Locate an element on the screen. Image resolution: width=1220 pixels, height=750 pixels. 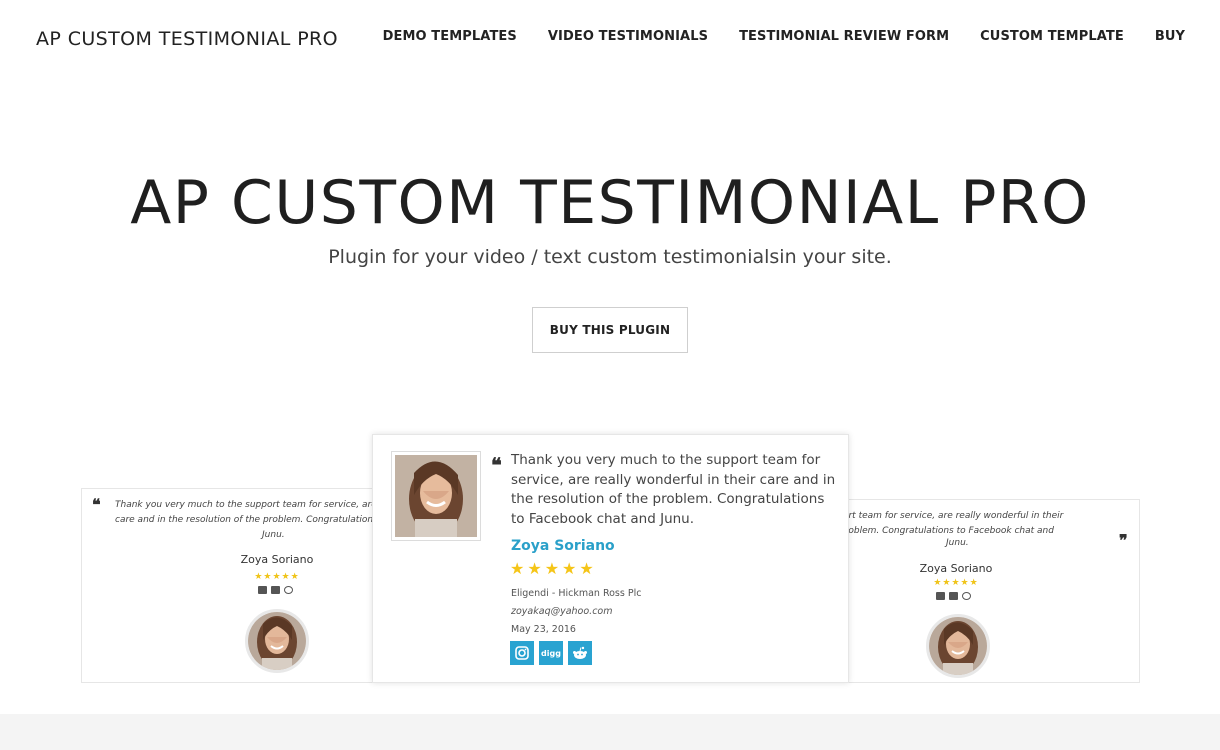
site-brand: AP CUSTOM TESTIMONIAL PRO is located at coordinates (187, 39).